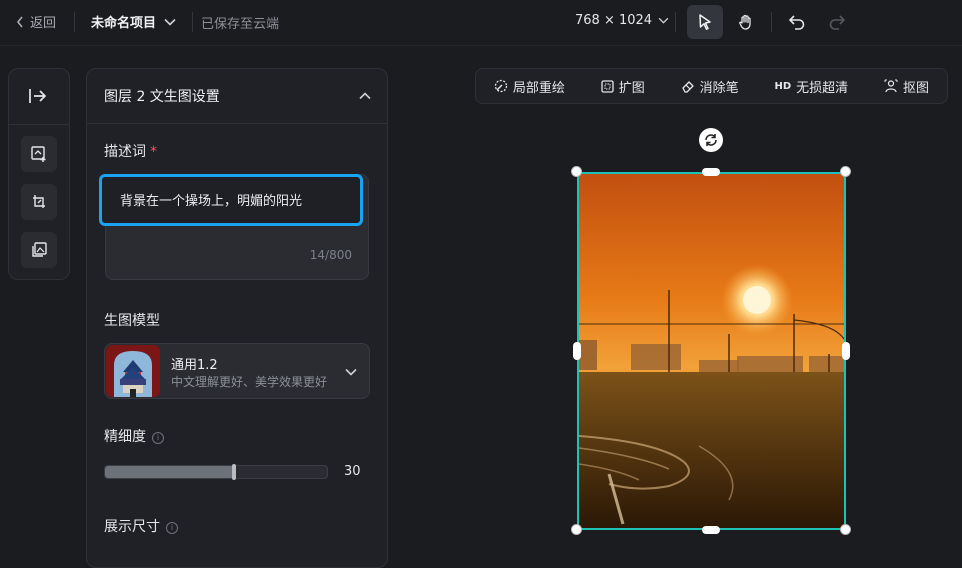 The height and width of the screenshot is (568, 962). I want to click on resize-handle-left, so click(577, 351).